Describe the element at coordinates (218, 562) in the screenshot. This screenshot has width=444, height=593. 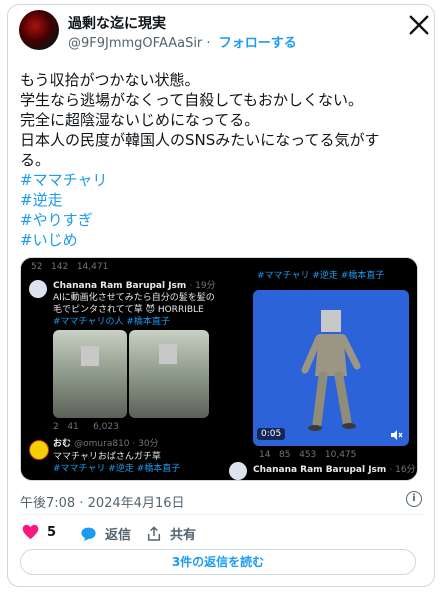
I see `read-replies-button: 3件の返信を読む` at that location.